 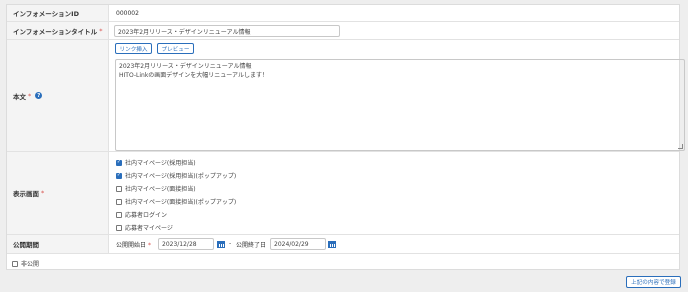 What do you see at coordinates (343, 13) in the screenshot?
I see `info-id-row: インフォメーションID 000002` at bounding box center [343, 13].